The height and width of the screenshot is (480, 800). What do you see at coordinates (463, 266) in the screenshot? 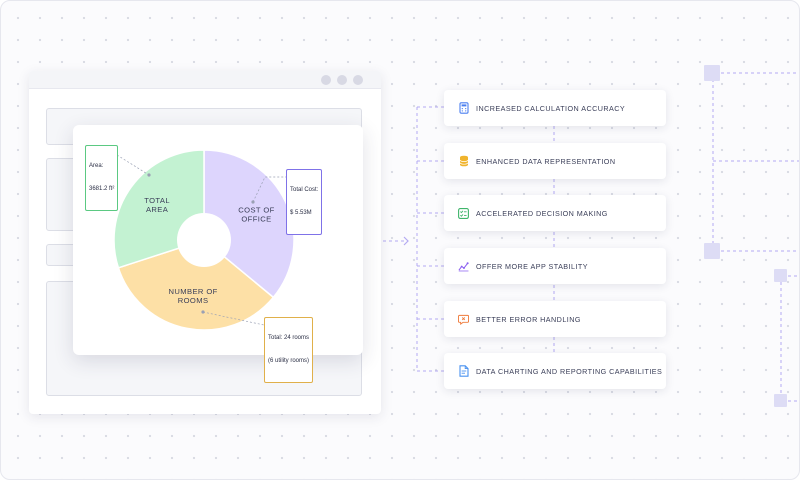
I see `trend-chart-icon` at bounding box center [463, 266].